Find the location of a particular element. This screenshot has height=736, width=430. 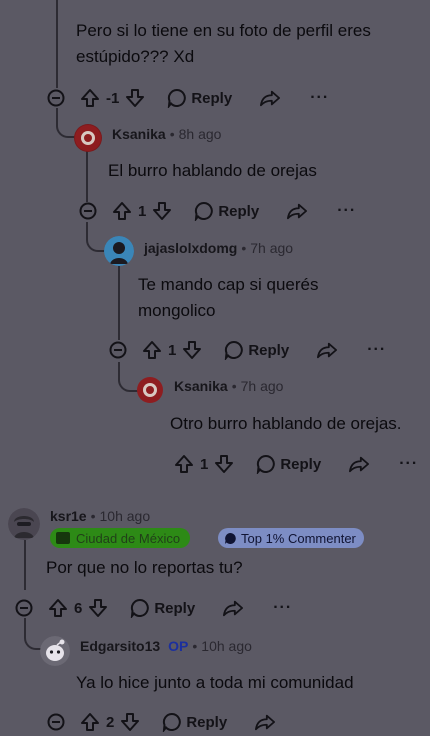

comment-text: Te mando cap si querés is located at coordinates (228, 284).